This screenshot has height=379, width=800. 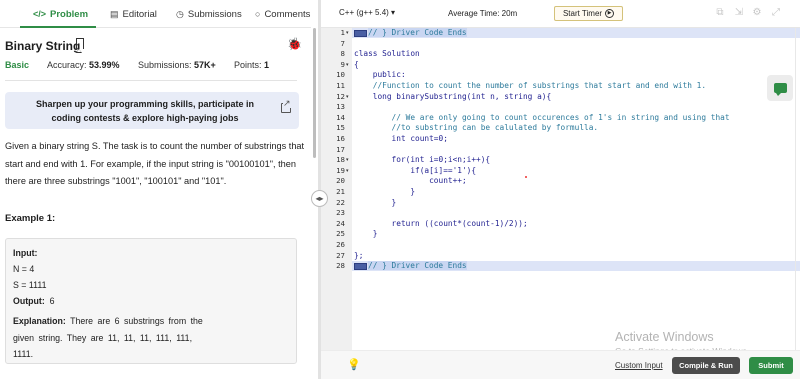 What do you see at coordinates (358, 255) in the screenshot?
I see `code-line: };` at bounding box center [358, 255].